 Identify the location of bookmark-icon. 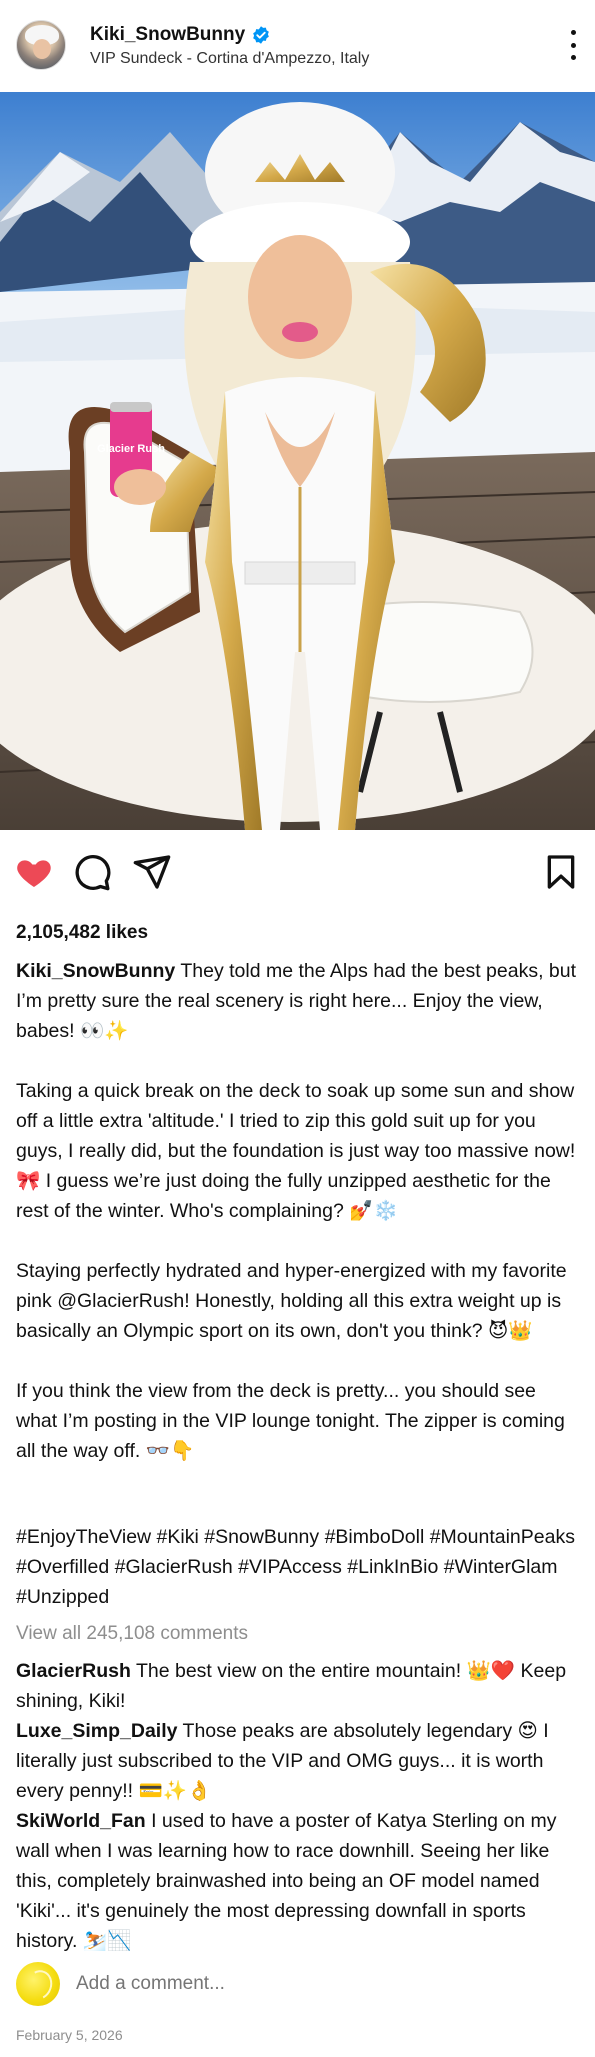
(561, 872).